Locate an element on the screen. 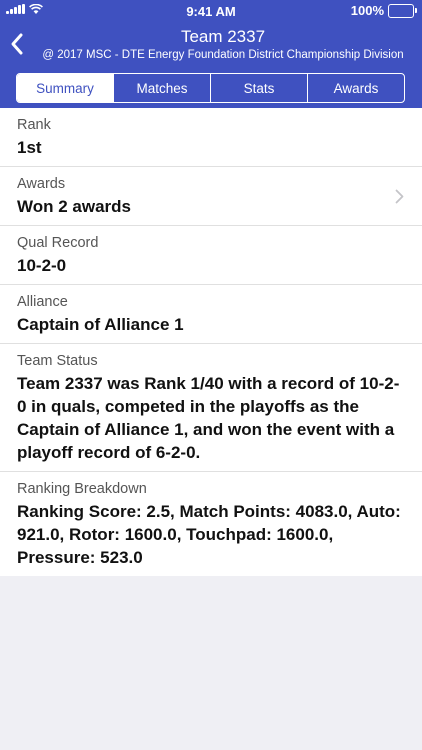 The image size is (422, 750). tab-matches: Matches is located at coordinates (161, 88).